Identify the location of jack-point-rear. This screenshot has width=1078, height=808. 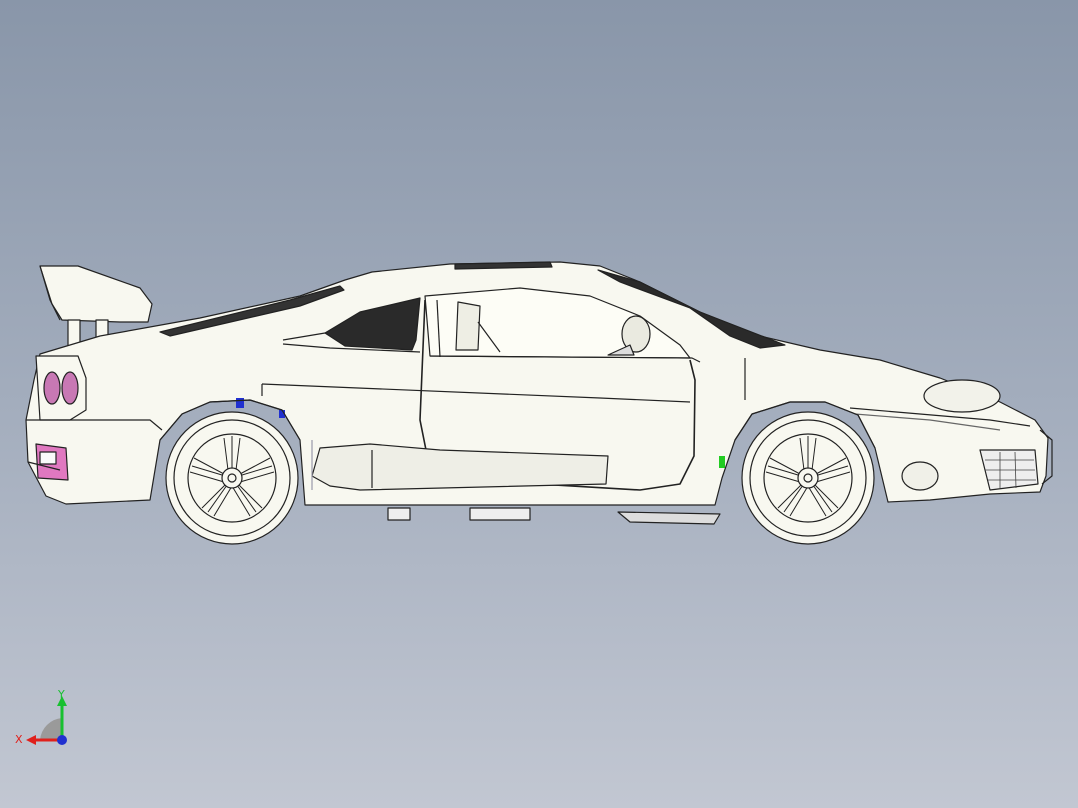
(399, 514).